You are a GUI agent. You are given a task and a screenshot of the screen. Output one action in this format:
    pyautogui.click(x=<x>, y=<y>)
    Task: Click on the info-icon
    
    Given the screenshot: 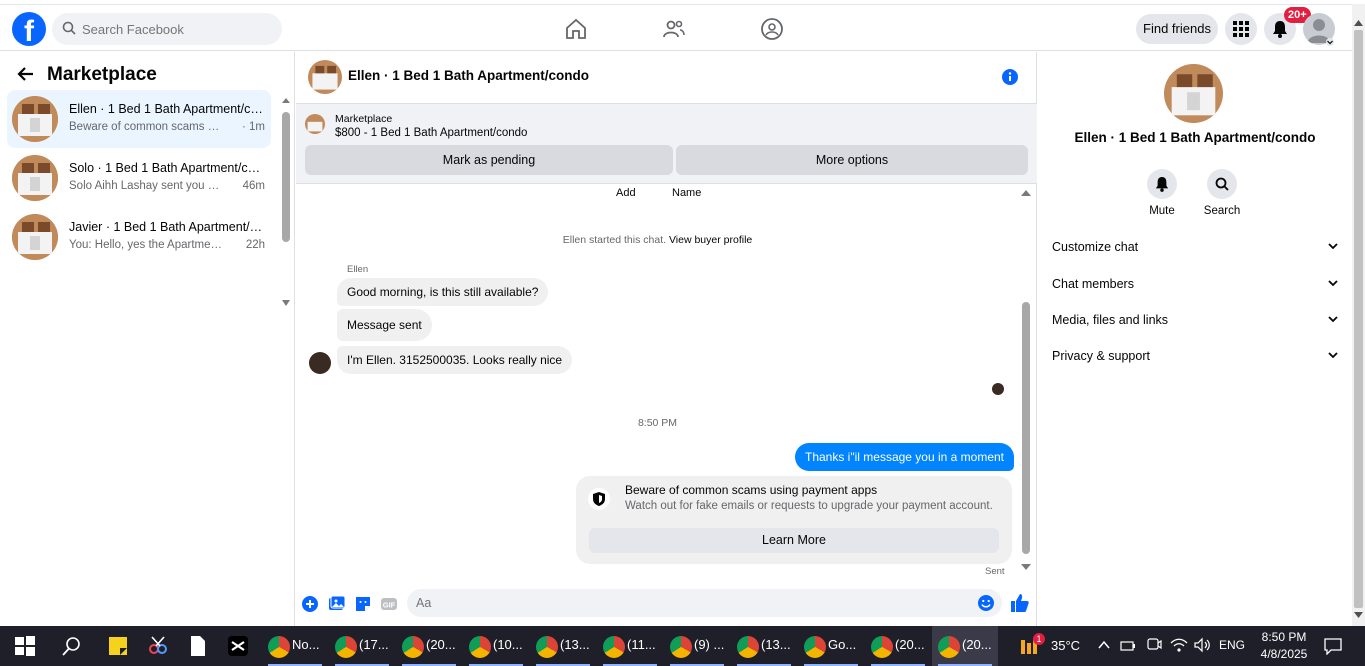 What is the action you would take?
    pyautogui.click(x=1010, y=77)
    